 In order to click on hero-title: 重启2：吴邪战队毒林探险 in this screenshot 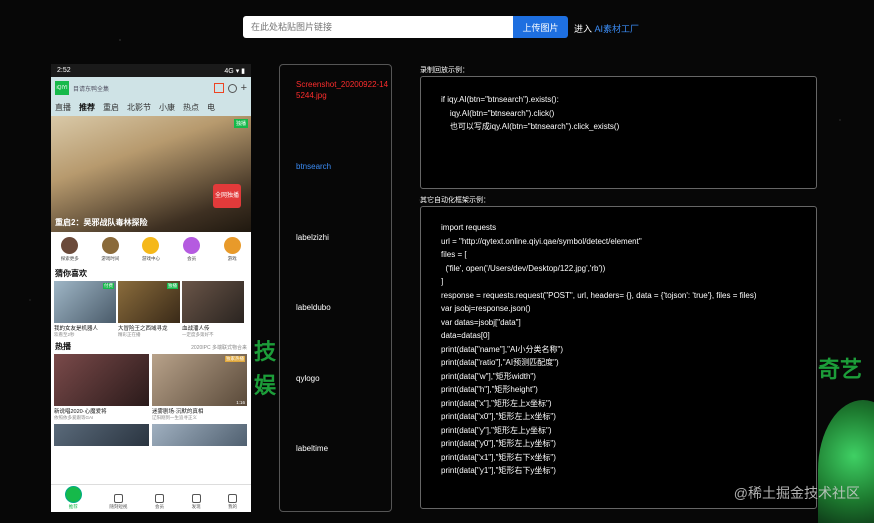, I will do `click(101, 222)`.